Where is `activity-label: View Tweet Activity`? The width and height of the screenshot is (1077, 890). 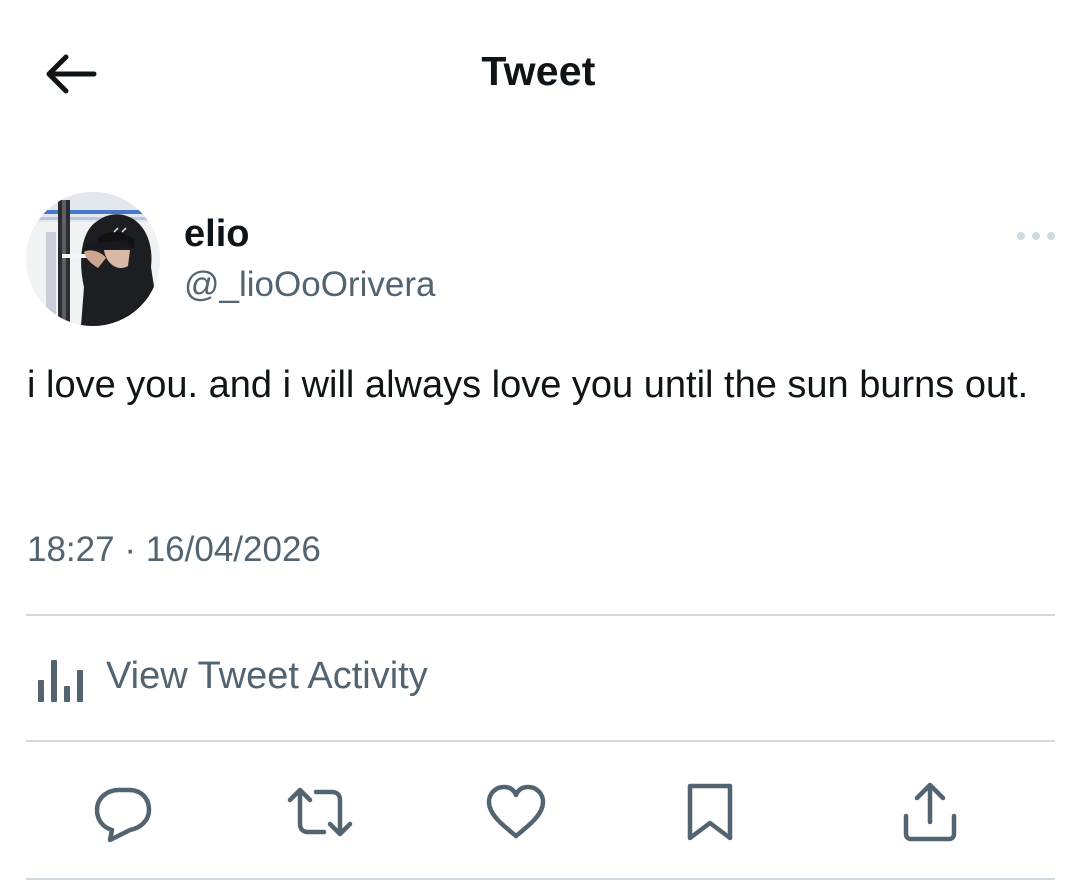
activity-label: View Tweet Activity is located at coordinates (267, 676).